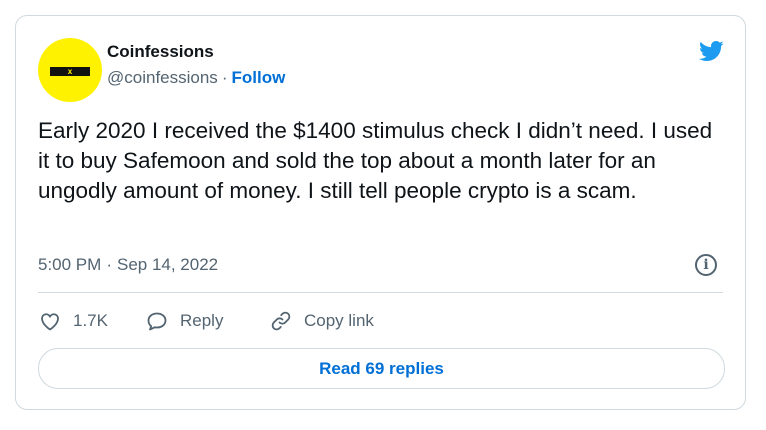  I want to click on tweet-time: 5:00 PM, so click(70, 264).